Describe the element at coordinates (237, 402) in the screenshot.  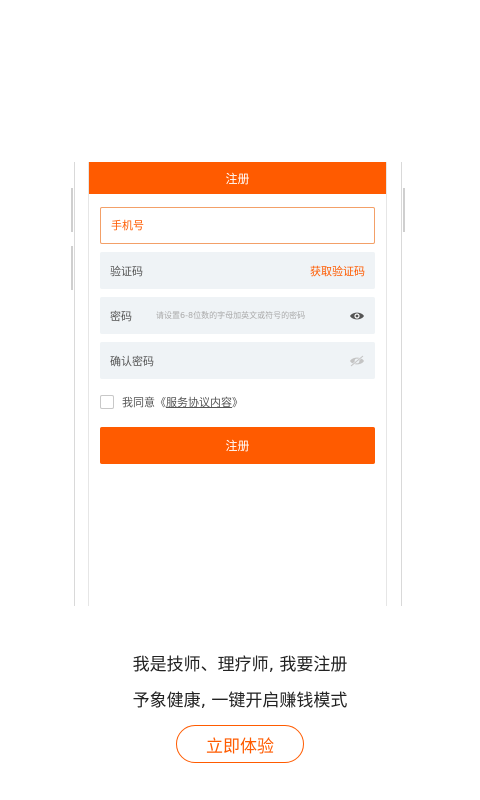
I see `agreement-suffix: 》` at that location.